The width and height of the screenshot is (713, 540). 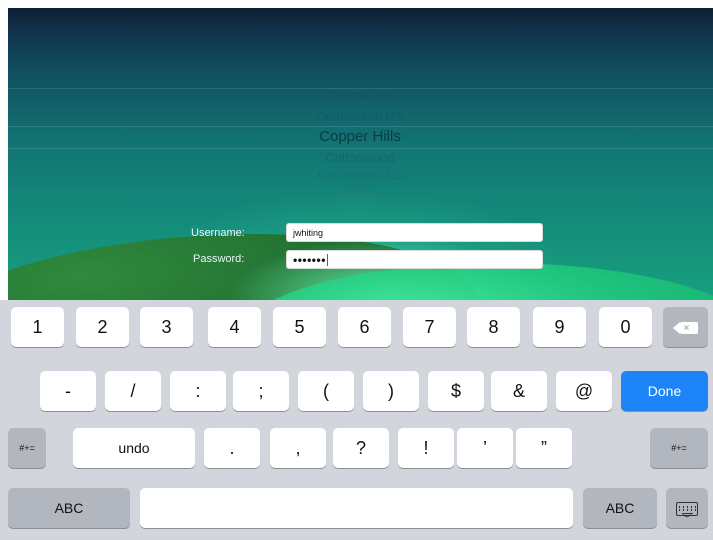 What do you see at coordinates (309, 260) in the screenshot?
I see `password-value: •••••••` at bounding box center [309, 260].